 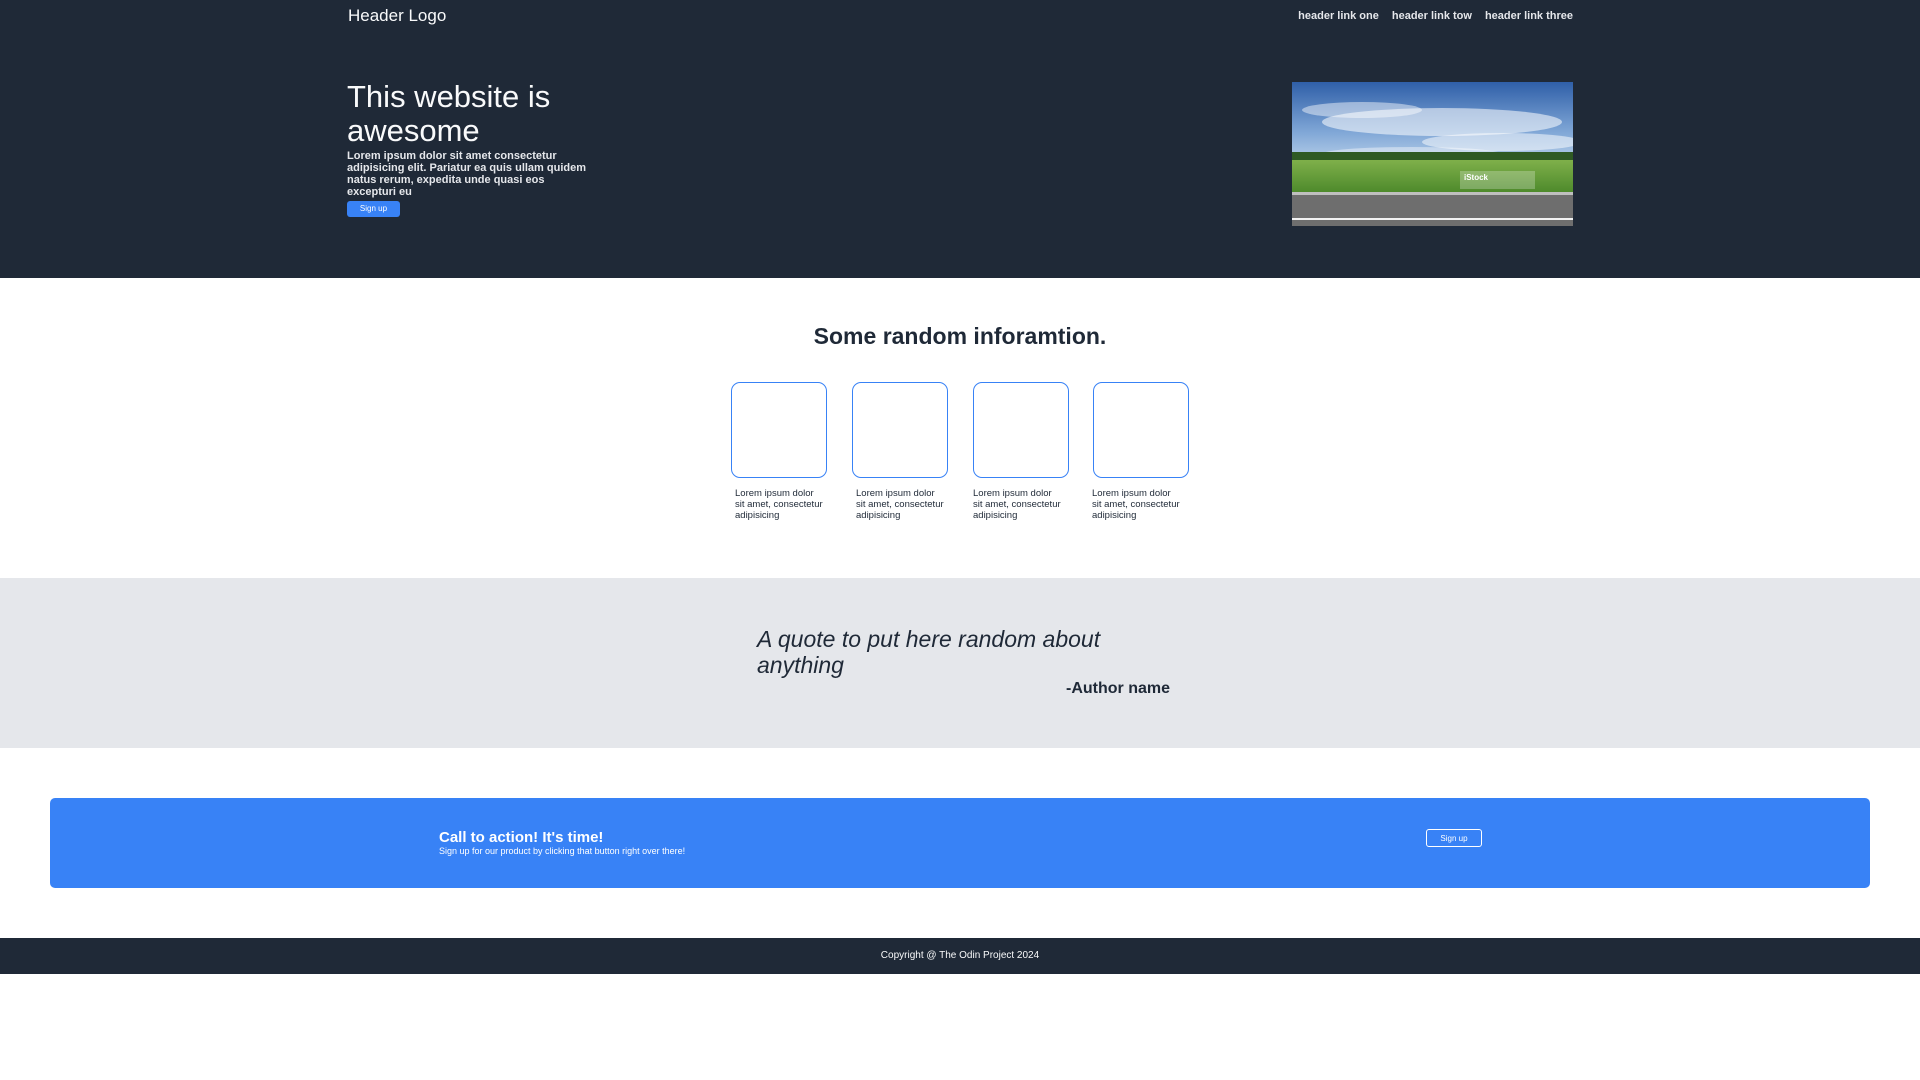 What do you see at coordinates (1454, 838) in the screenshot?
I see `cta-signup-button: Sign up` at bounding box center [1454, 838].